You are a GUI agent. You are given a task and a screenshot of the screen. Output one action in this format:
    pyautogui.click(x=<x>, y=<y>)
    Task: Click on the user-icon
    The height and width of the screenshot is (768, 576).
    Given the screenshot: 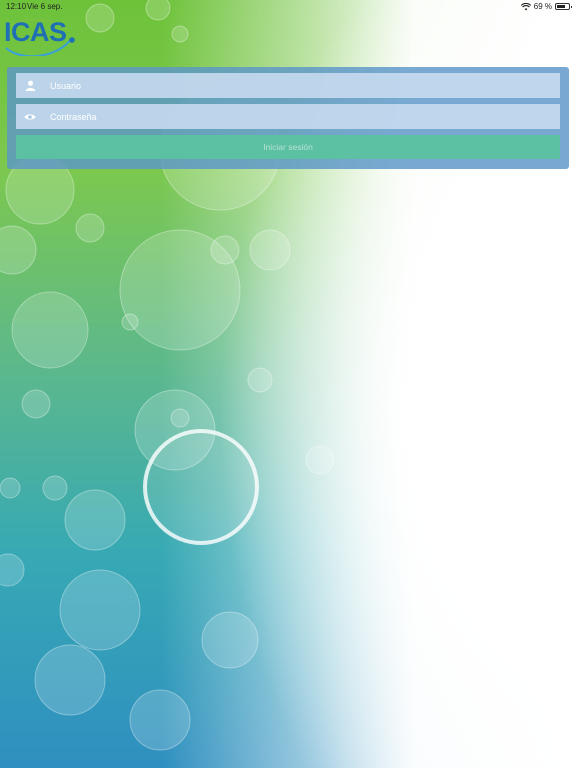 What is the action you would take?
    pyautogui.click(x=30, y=85)
    